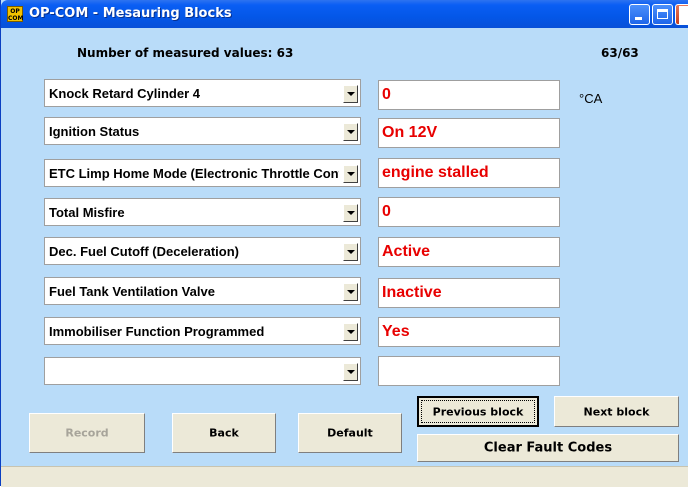 The width and height of the screenshot is (688, 487). Describe the element at coordinates (130, 13) in the screenshot. I see `window-title: OP-COM - Mesauring Blocks` at that location.